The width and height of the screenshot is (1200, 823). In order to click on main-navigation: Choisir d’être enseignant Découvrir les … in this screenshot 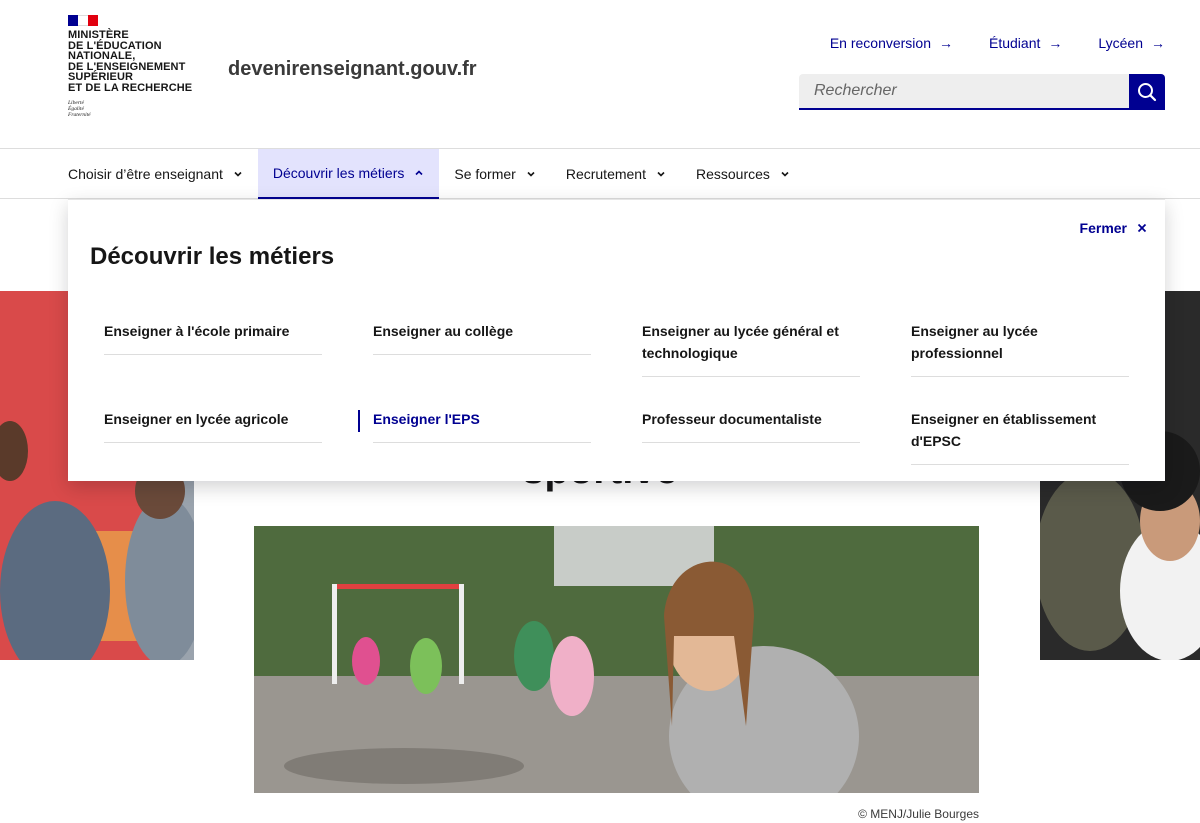, I will do `click(600, 173)`.